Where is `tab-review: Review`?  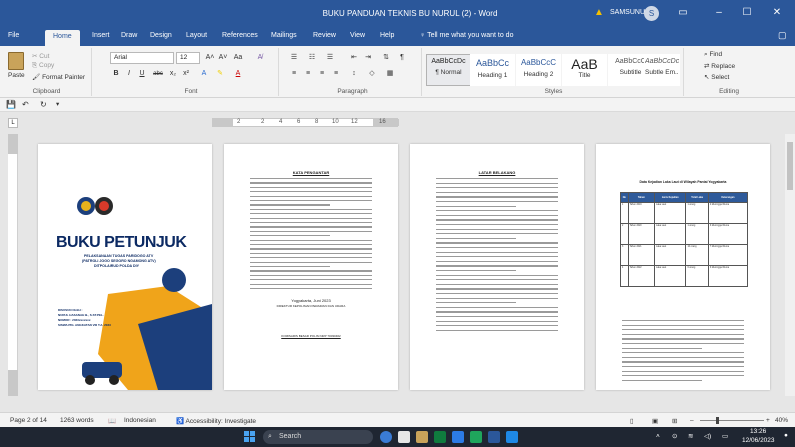 tab-review: Review is located at coordinates (324, 35).